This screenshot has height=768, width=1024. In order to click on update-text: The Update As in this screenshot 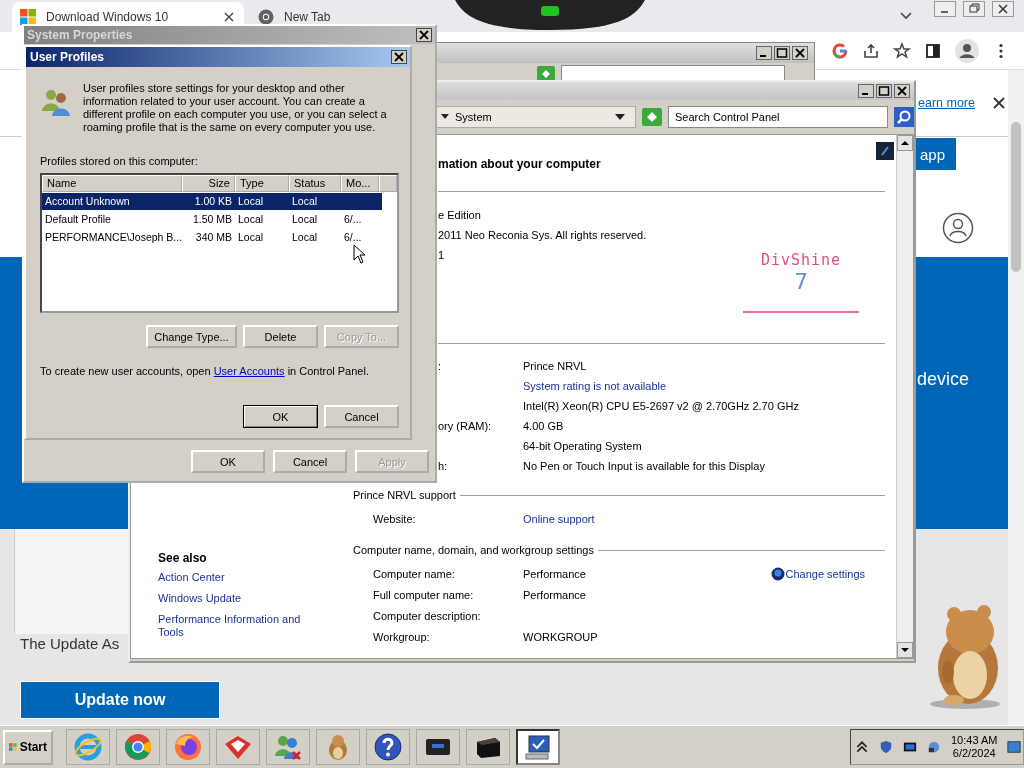, I will do `click(70, 643)`.